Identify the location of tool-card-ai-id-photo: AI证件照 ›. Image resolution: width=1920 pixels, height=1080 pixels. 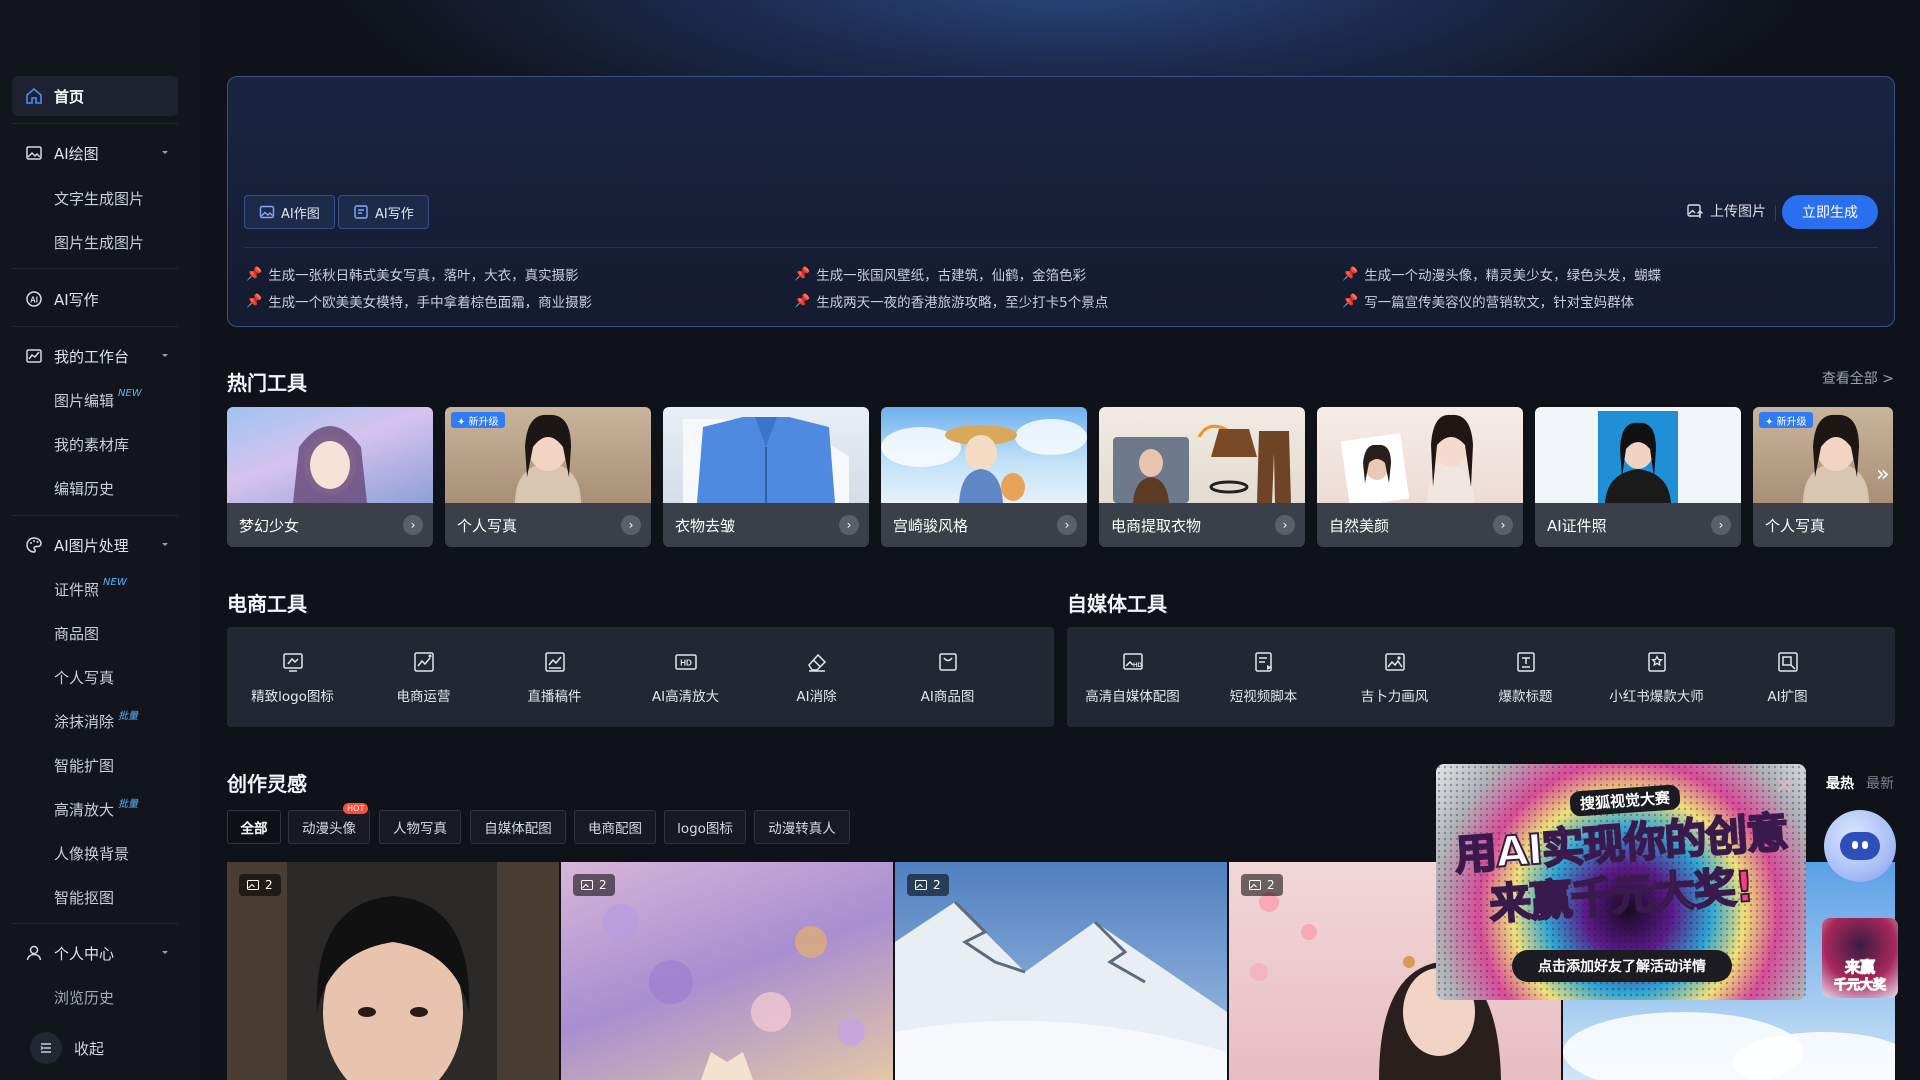
(1638, 477).